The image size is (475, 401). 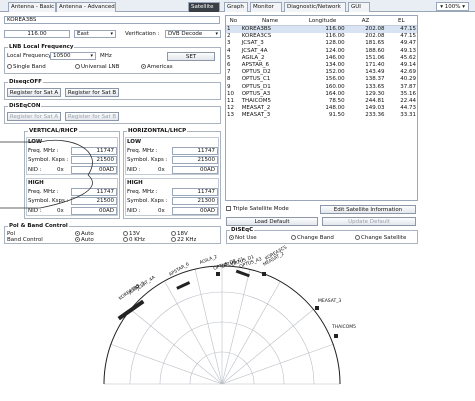 I want to click on col-el: EL, so click(x=401, y=21).